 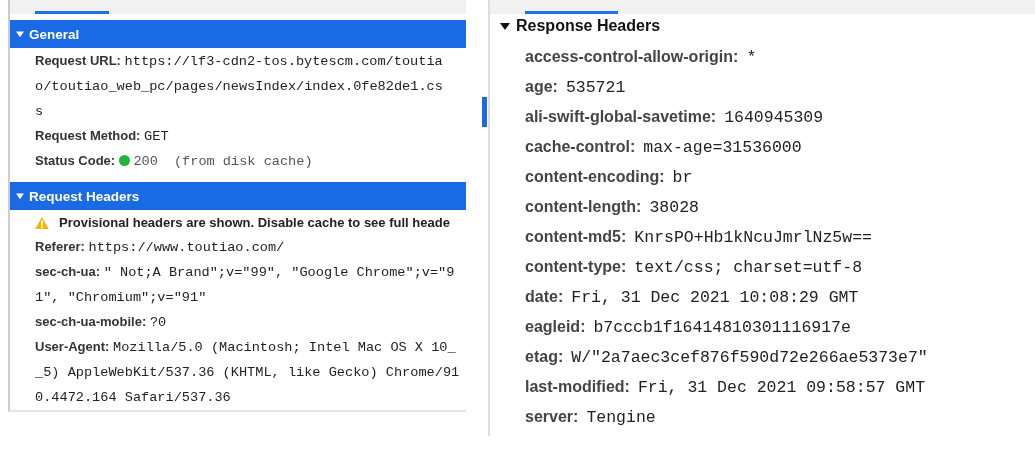 I want to click on section-header: Request Headers, so click(x=238, y=196).